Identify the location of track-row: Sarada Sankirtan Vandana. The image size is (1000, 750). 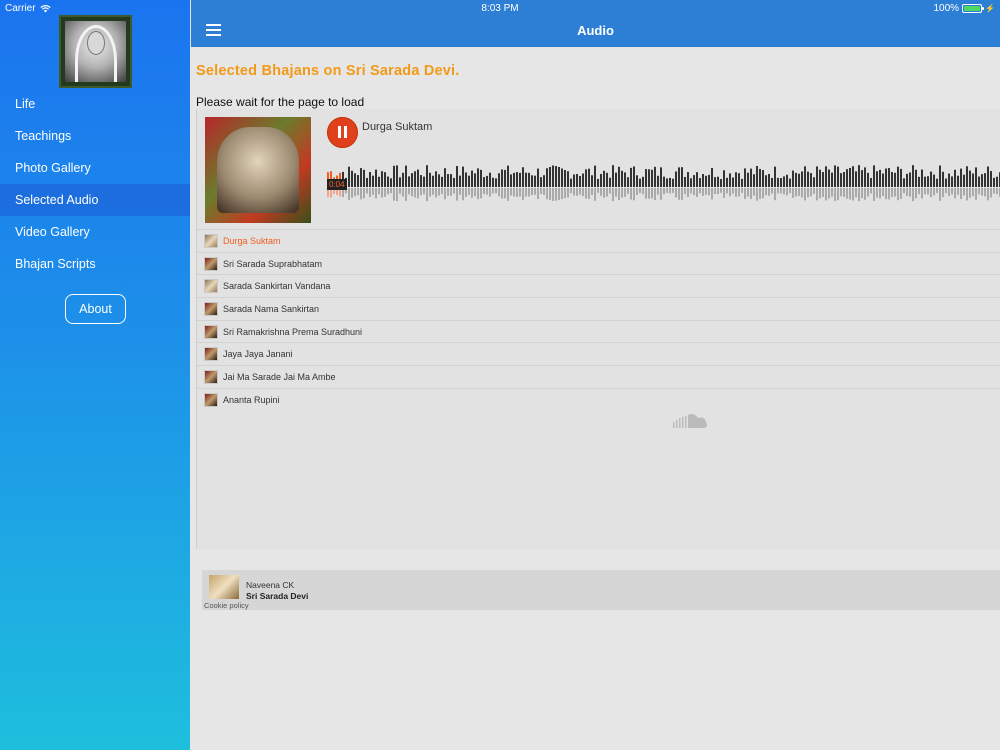
(598, 285).